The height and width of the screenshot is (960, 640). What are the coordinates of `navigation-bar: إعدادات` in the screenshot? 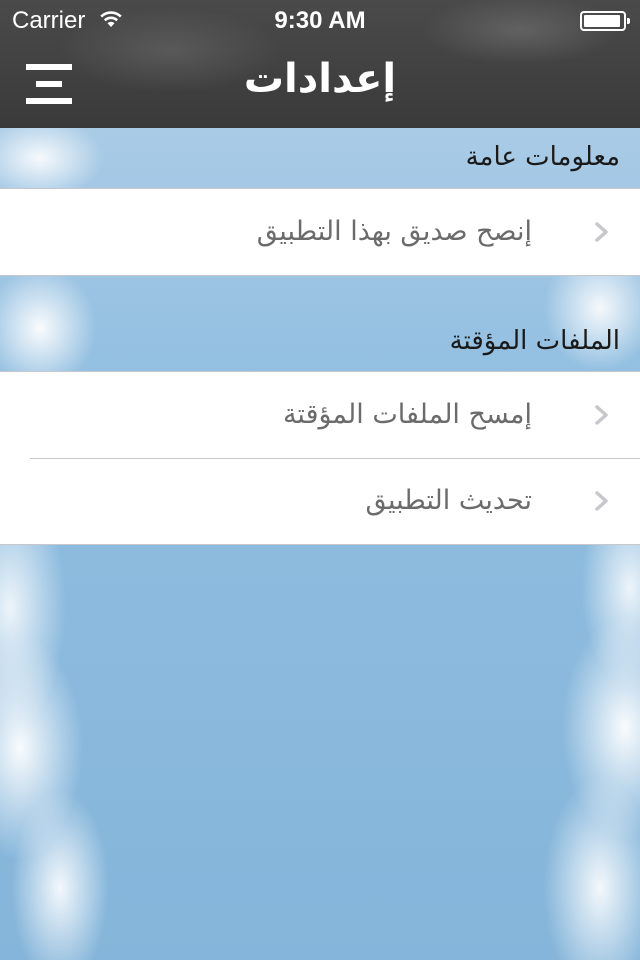 It's located at (320, 84).